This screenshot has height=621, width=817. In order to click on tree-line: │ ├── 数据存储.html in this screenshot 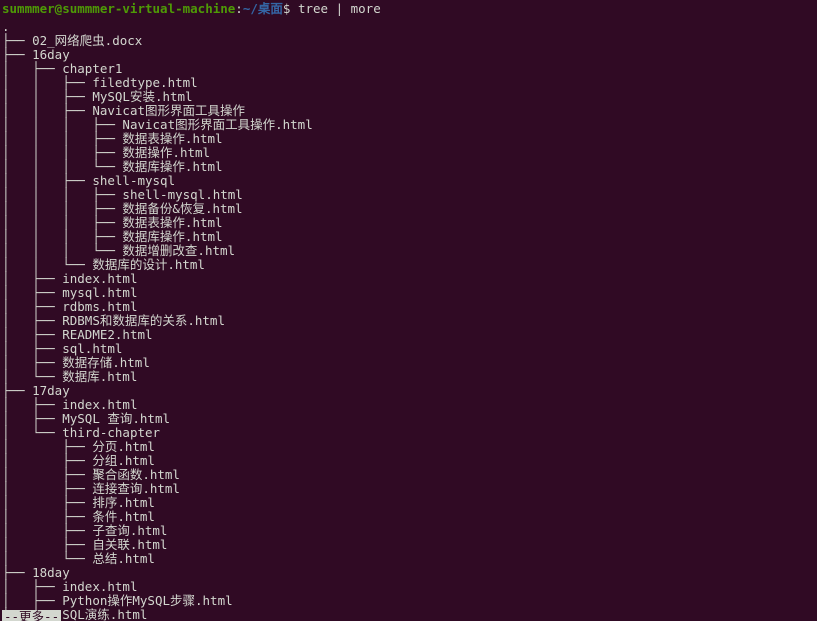, I will do `click(409, 363)`.